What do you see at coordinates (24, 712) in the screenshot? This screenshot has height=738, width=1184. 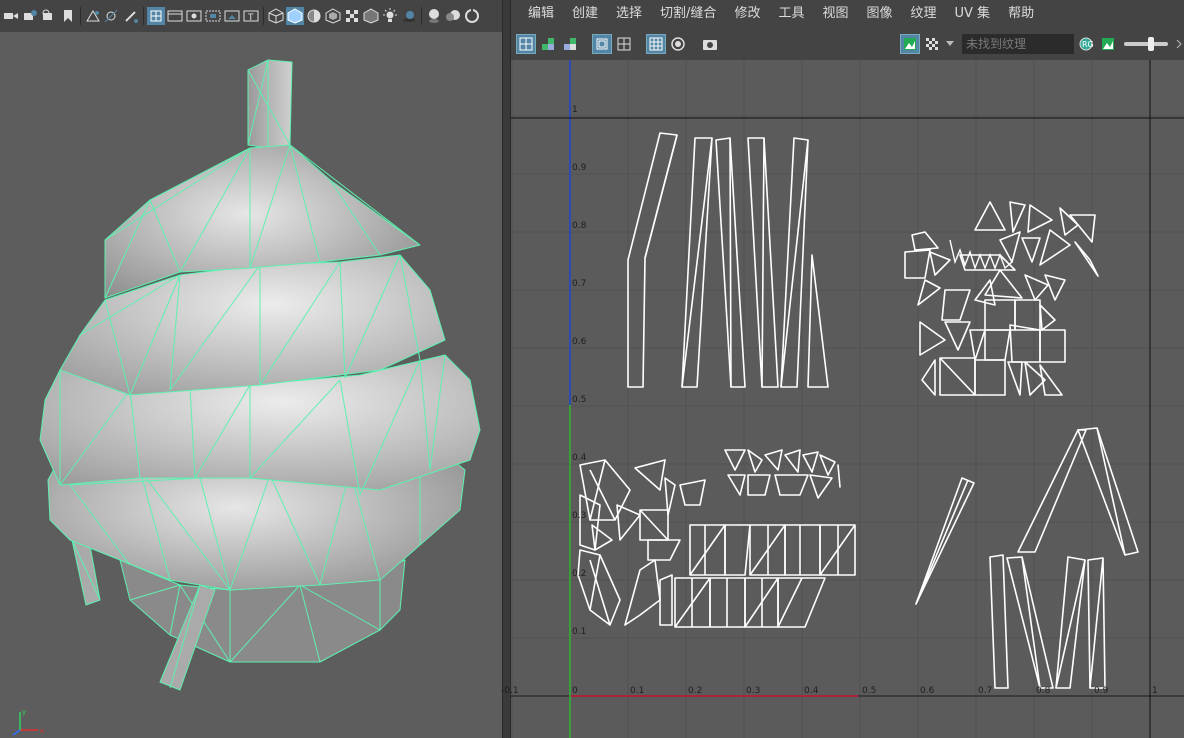 I see `svg-text: y` at bounding box center [24, 712].